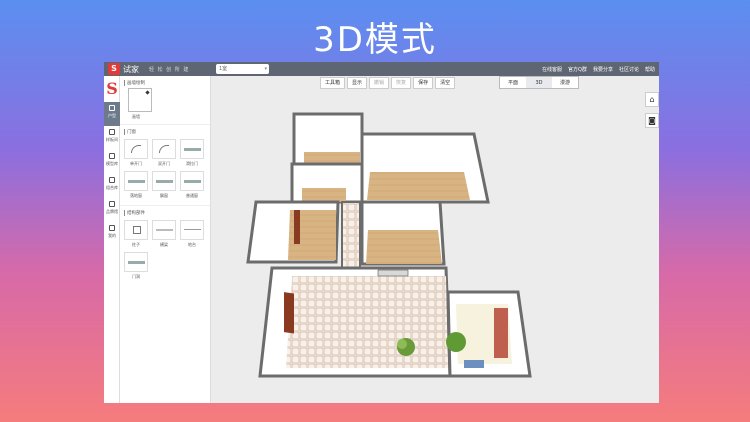 This screenshot has height=422, width=750. What do you see at coordinates (265, 69) in the screenshot?
I see `chevron-down-icon: ▾` at bounding box center [265, 69].